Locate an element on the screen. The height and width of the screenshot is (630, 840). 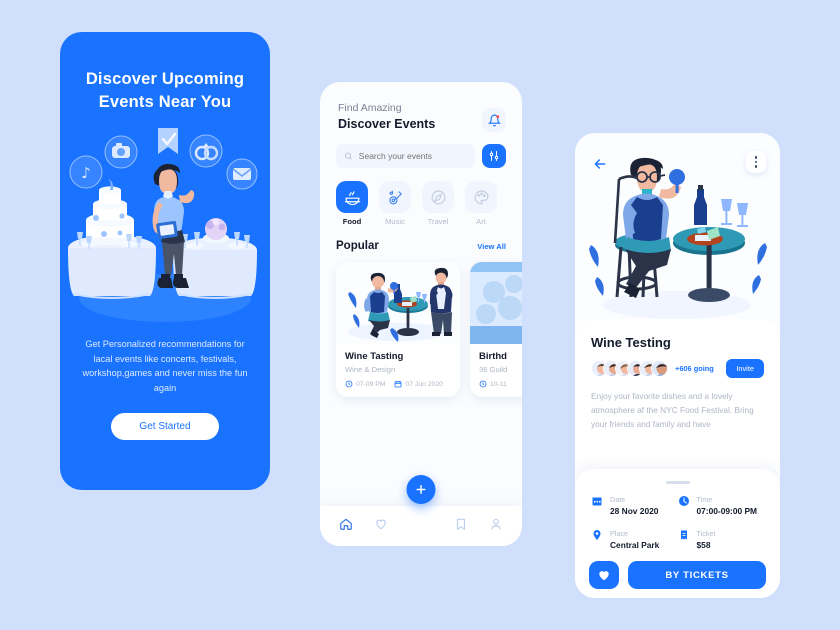
tab-bookmarks is located at coordinates (461, 526).